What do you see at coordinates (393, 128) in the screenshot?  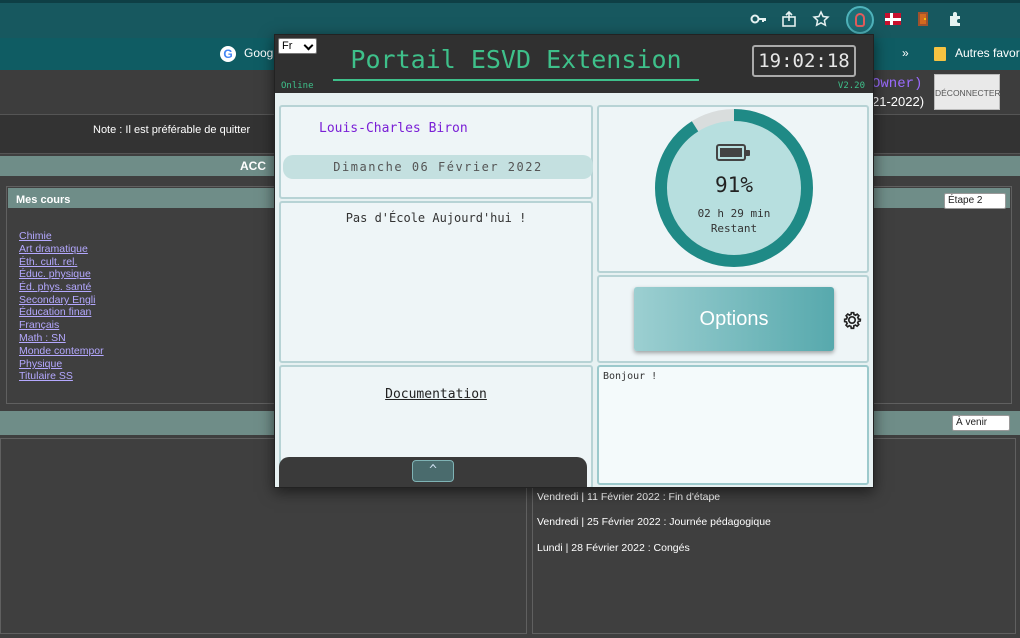 I see `user-name: Louis-Charles Biron` at bounding box center [393, 128].